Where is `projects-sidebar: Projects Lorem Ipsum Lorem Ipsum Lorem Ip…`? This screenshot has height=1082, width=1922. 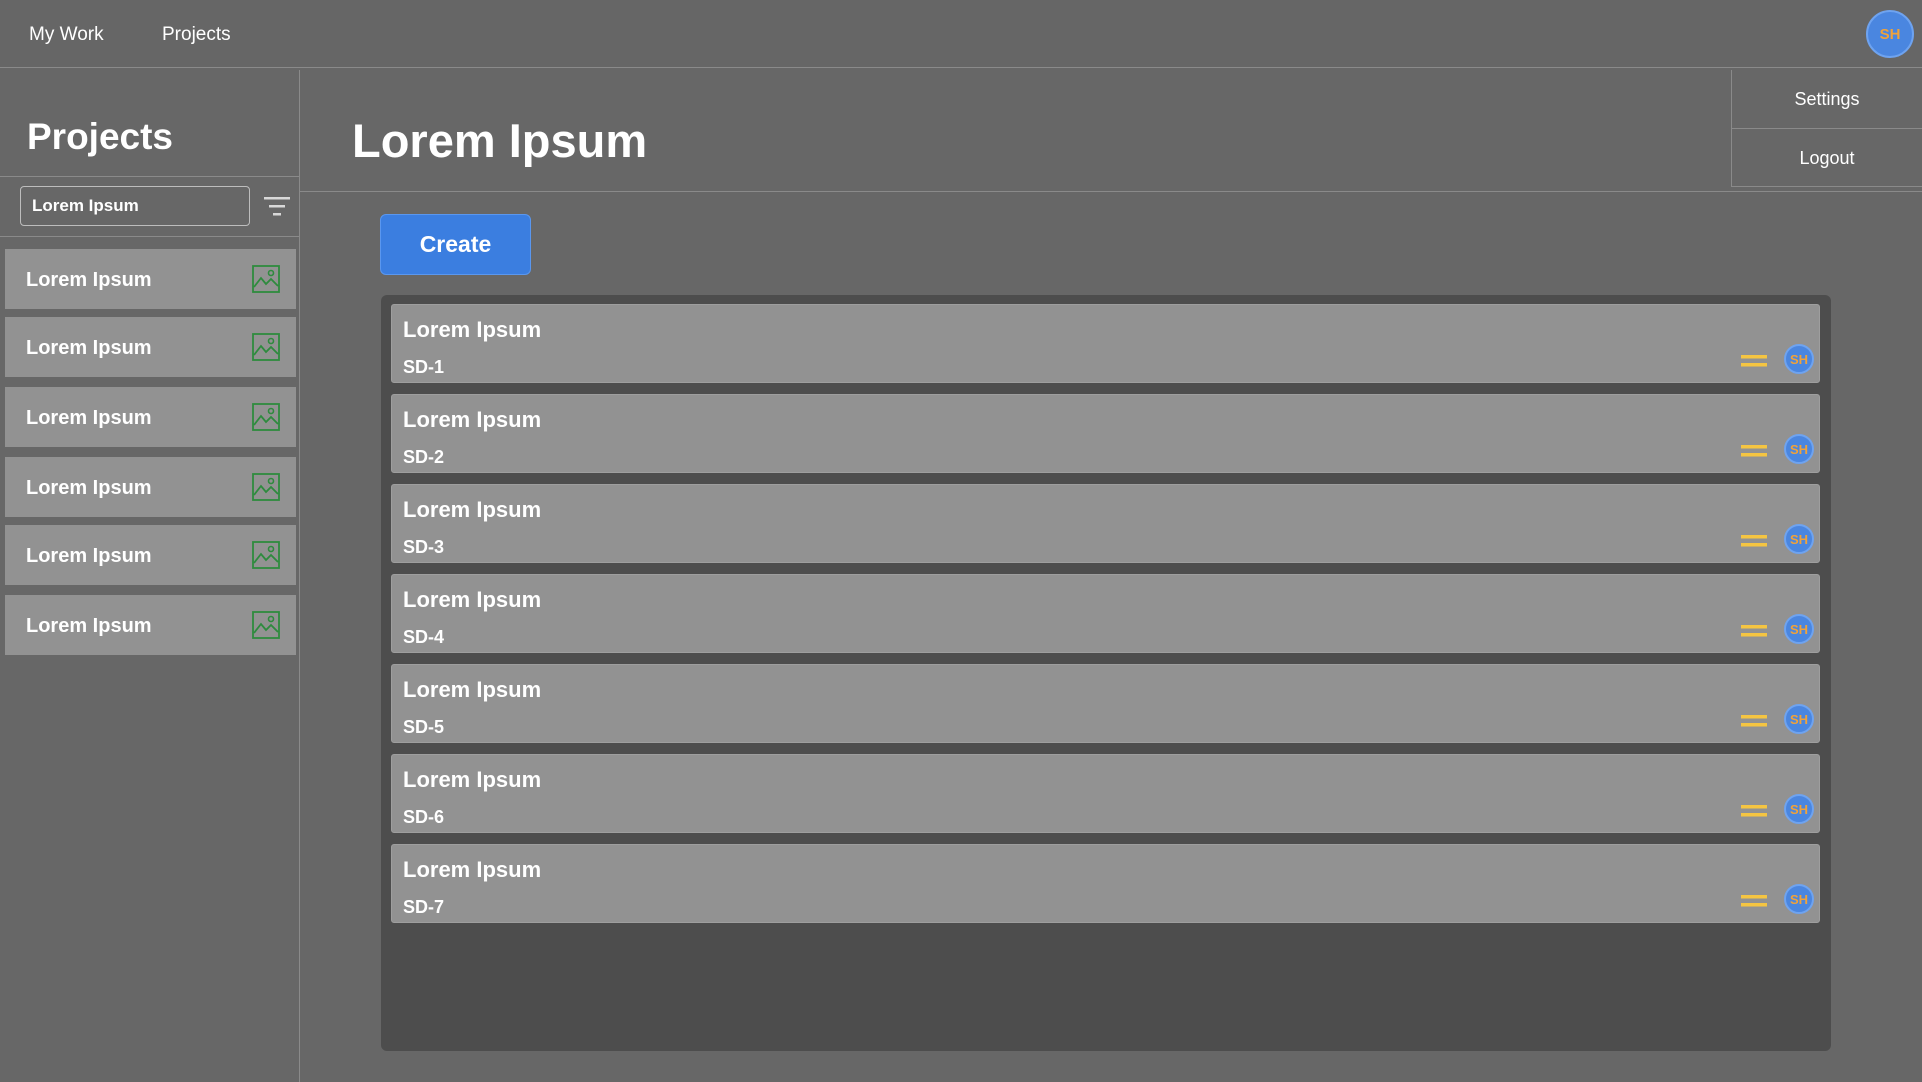 projects-sidebar: Projects Lorem Ipsum Lorem Ipsum Lorem Ip… is located at coordinates (150, 576).